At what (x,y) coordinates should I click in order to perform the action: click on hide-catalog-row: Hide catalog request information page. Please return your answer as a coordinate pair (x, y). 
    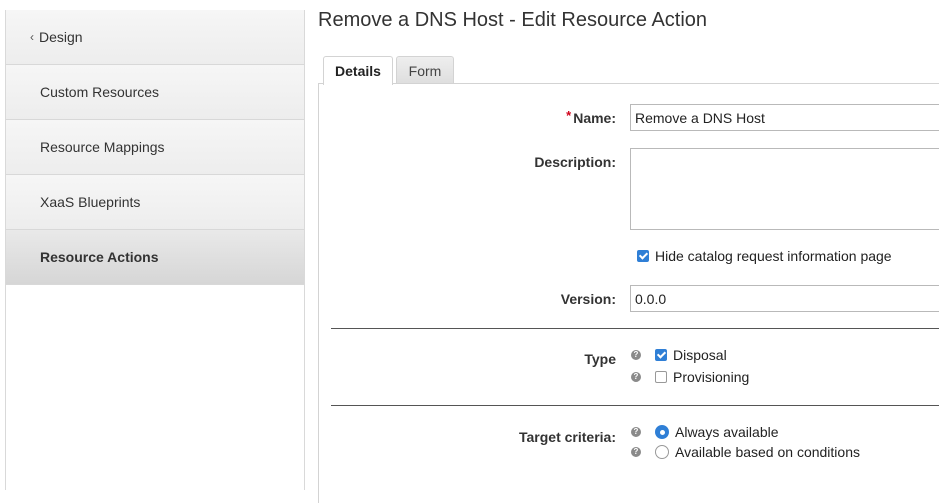
    Looking at the image, I should click on (764, 256).